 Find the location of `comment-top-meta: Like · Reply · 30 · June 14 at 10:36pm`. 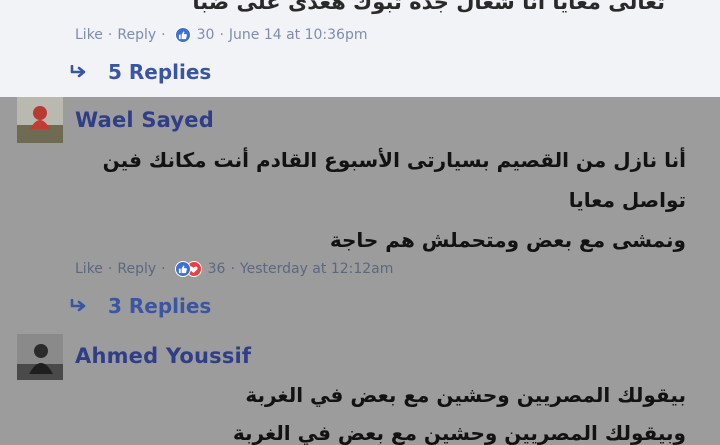

comment-top-meta: Like · Reply · 30 · June 14 at 10:36pm is located at coordinates (221, 35).